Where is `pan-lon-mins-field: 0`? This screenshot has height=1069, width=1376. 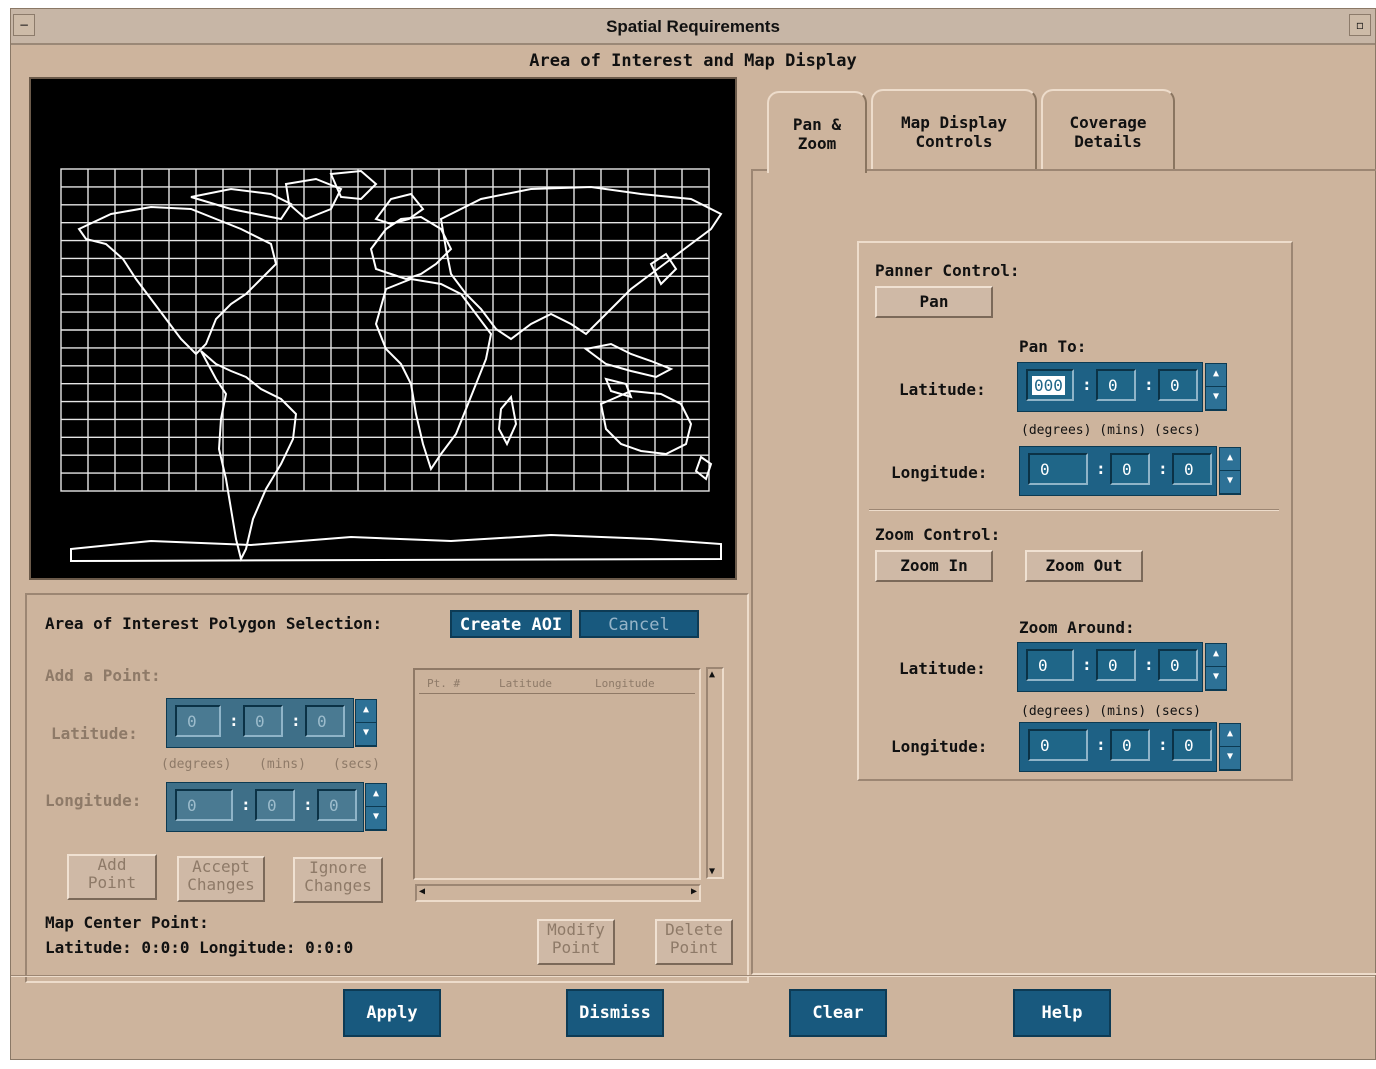
pan-lon-mins-field: 0 is located at coordinates (1130, 469).